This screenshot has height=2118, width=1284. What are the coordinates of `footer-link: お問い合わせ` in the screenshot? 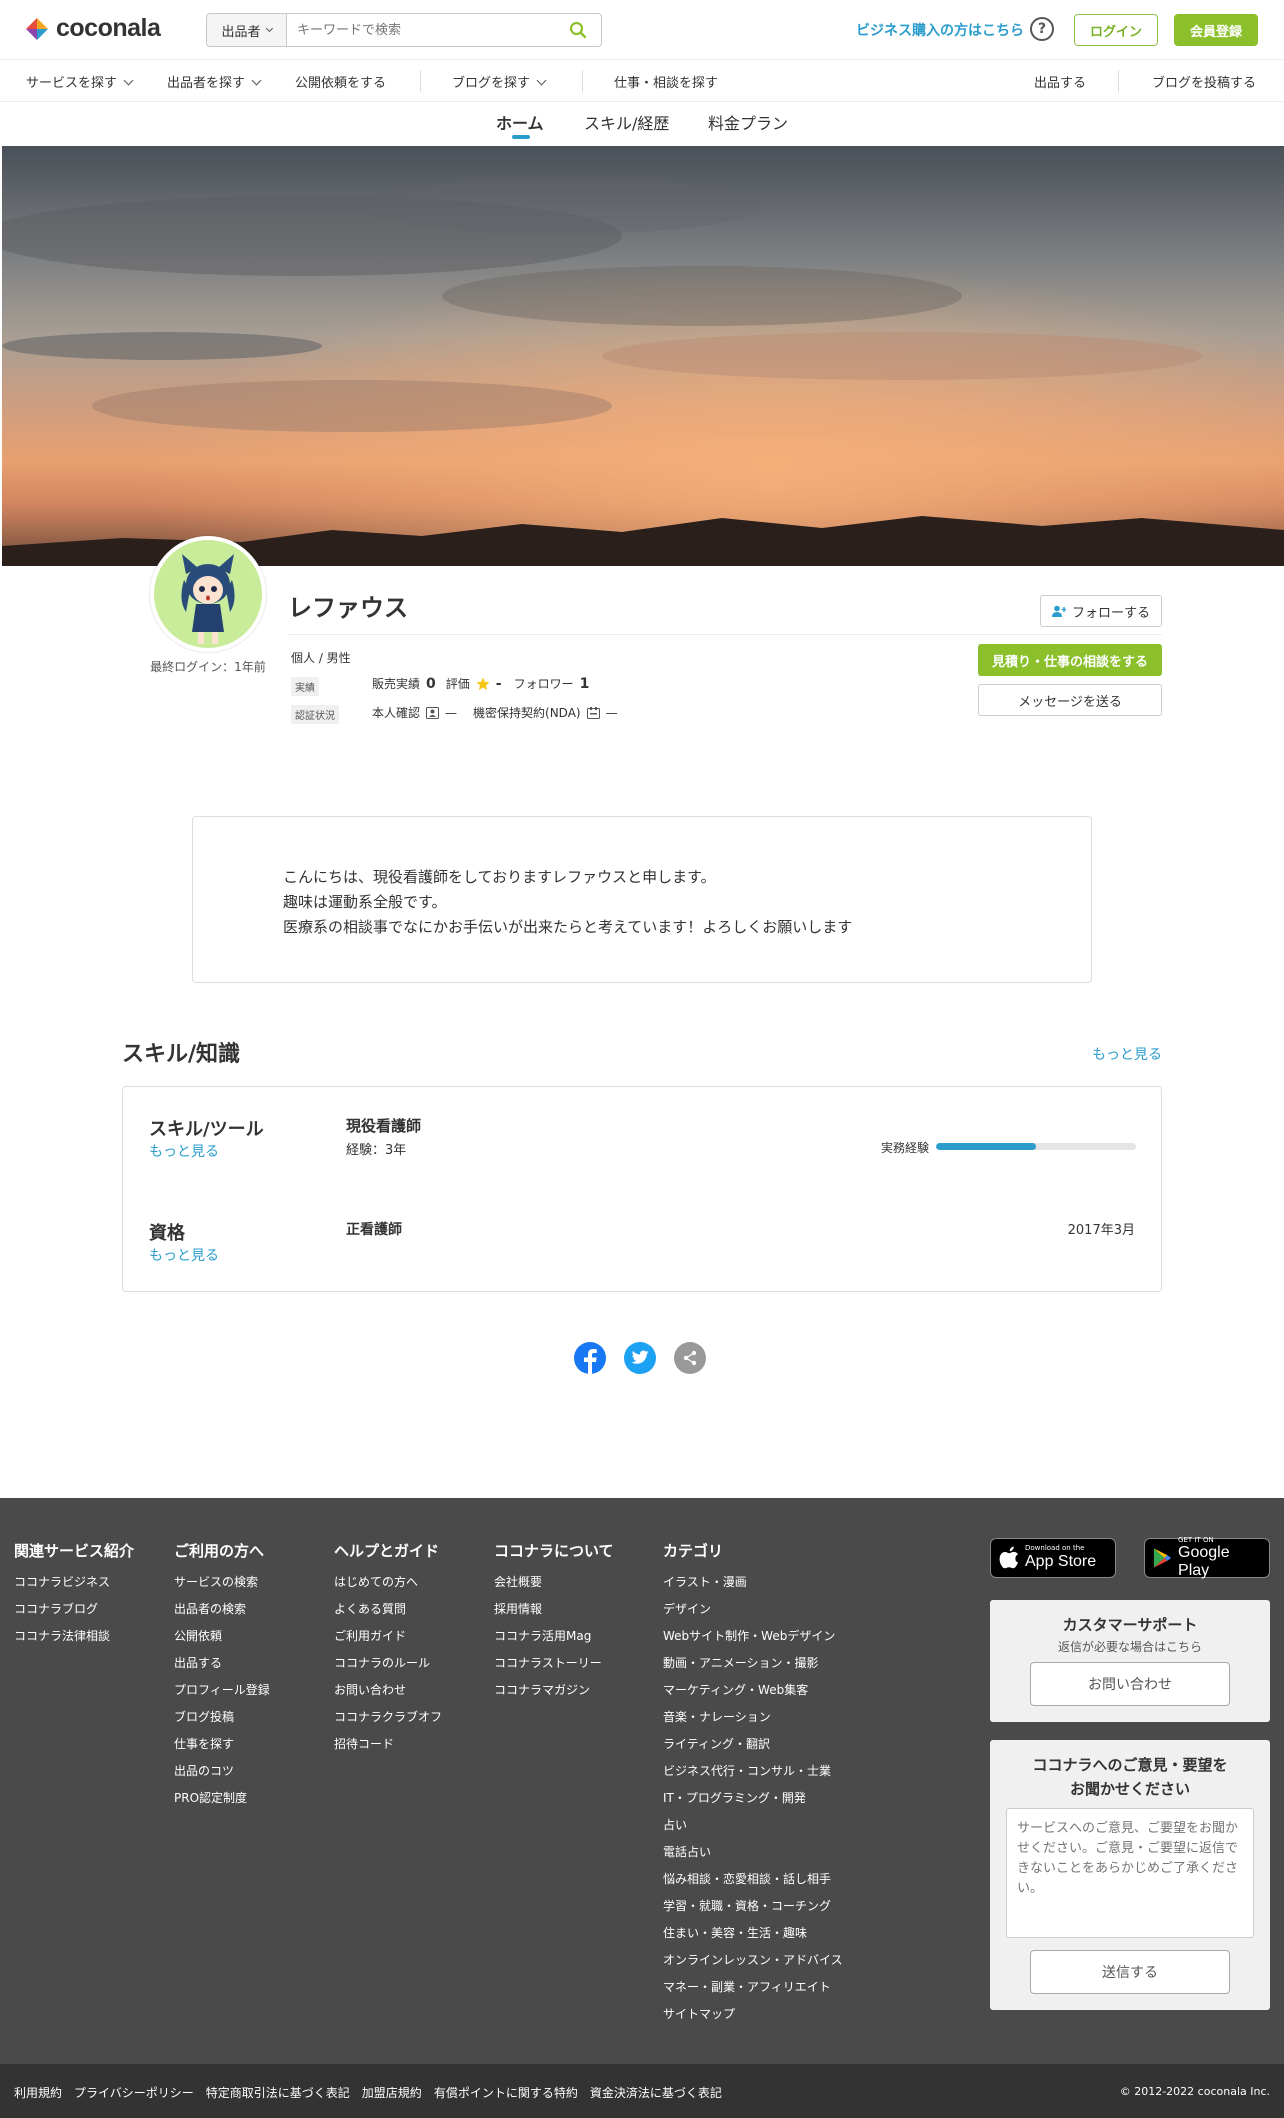 It's located at (388, 1696).